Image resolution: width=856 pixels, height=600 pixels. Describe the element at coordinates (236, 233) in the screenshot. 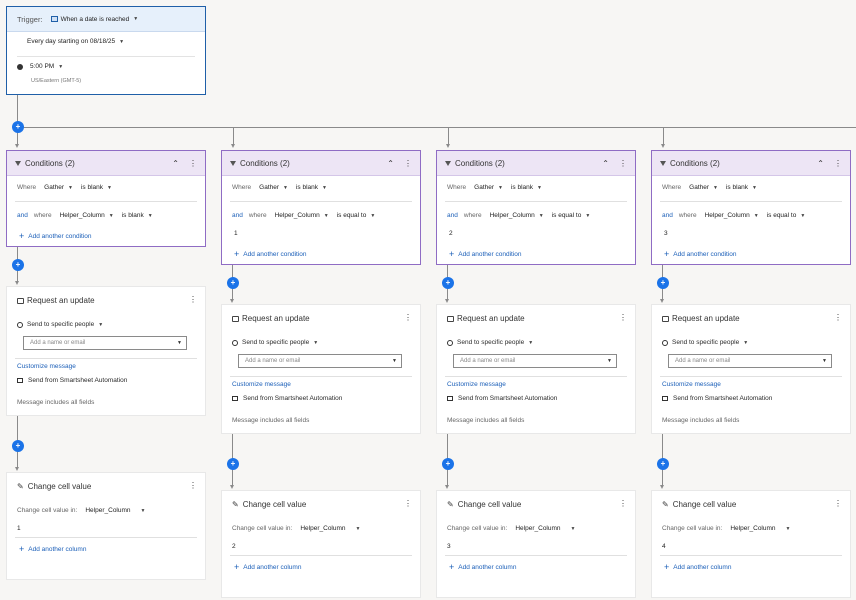

I see `condition-value: 1` at that location.